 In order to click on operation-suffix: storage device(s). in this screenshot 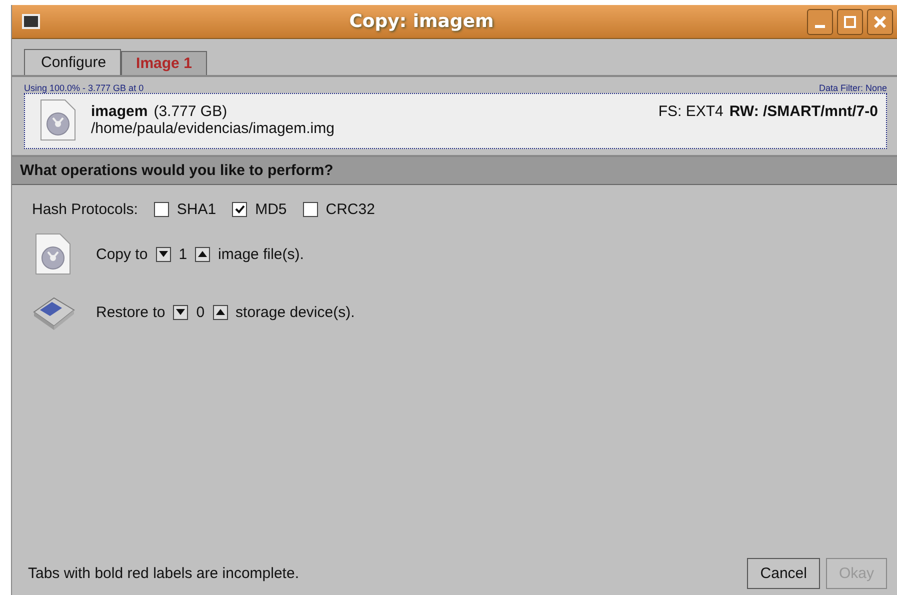, I will do `click(295, 312)`.